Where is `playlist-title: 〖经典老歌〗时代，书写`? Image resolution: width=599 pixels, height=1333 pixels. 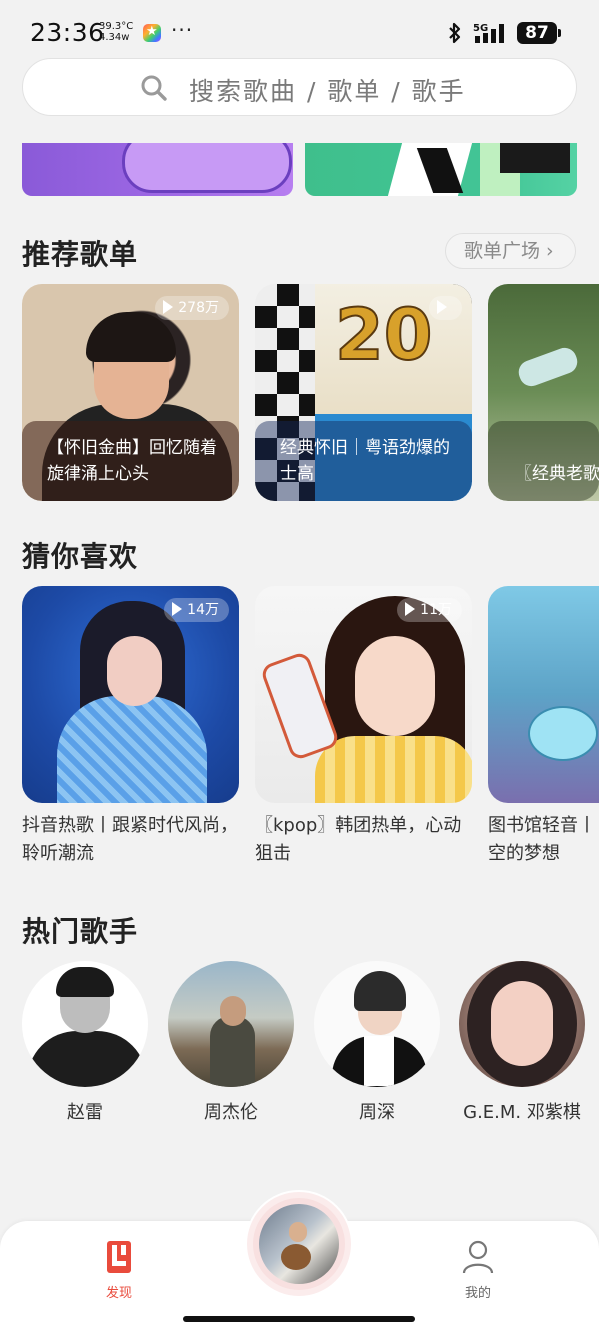
playlist-title: 〖经典老歌〗时代，书写 is located at coordinates (557, 474).